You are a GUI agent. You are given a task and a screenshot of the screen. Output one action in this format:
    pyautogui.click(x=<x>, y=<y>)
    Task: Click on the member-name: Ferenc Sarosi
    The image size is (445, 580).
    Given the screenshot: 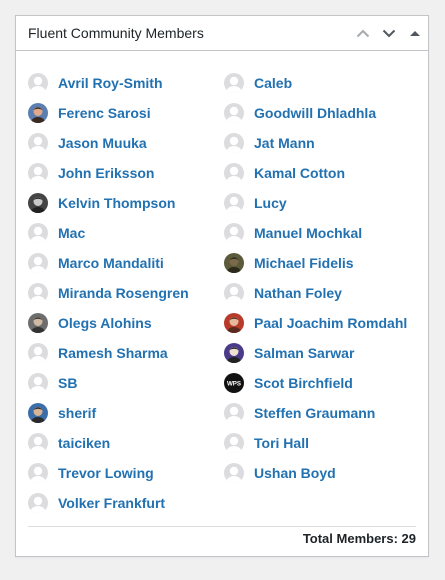 What is the action you would take?
    pyautogui.click(x=104, y=113)
    